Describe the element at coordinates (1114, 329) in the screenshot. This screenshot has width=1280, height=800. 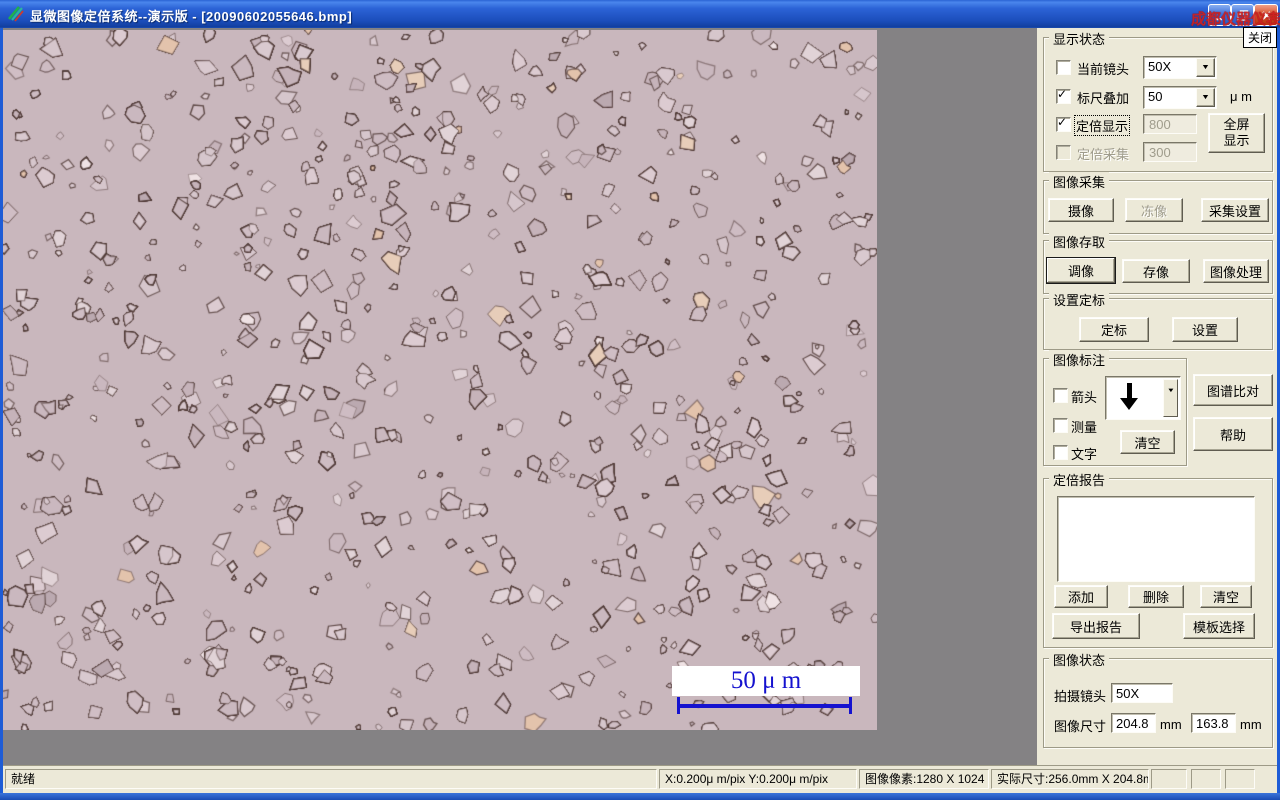
I see `calibrate-button: 定标` at that location.